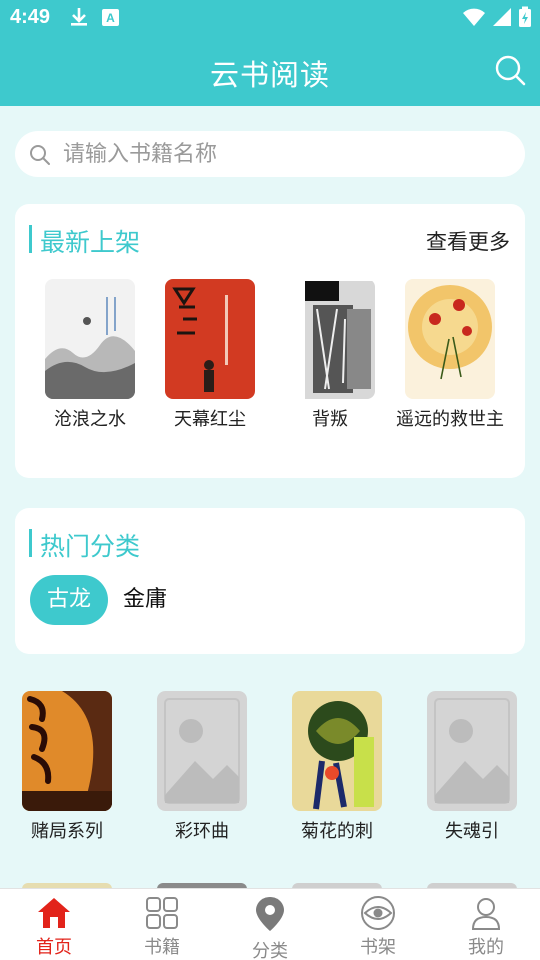 Image resolution: width=540 pixels, height=960 pixels. I want to click on app-bar: 云书阅读, so click(270, 71).